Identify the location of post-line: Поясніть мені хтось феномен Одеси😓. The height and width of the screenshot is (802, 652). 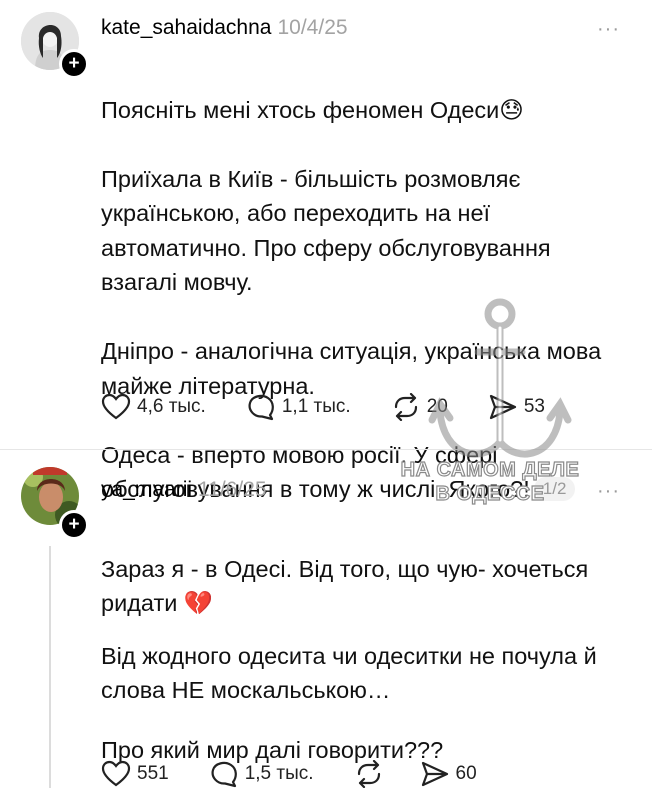
(312, 109).